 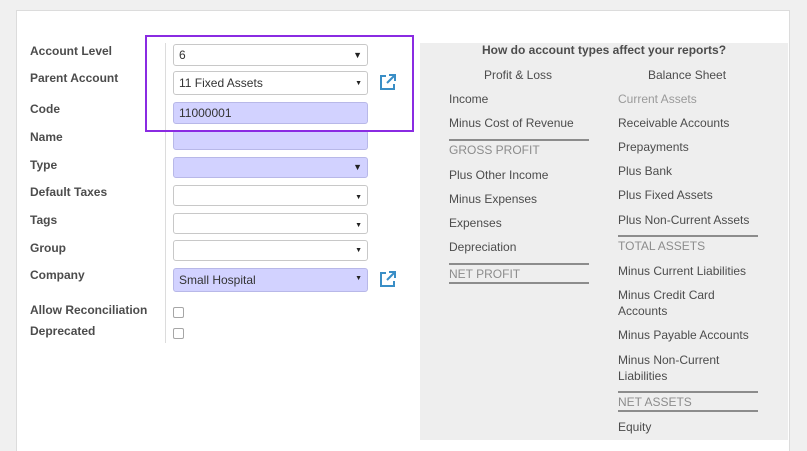 What do you see at coordinates (674, 123) in the screenshot?
I see `bs-item: Receivable Accounts` at bounding box center [674, 123].